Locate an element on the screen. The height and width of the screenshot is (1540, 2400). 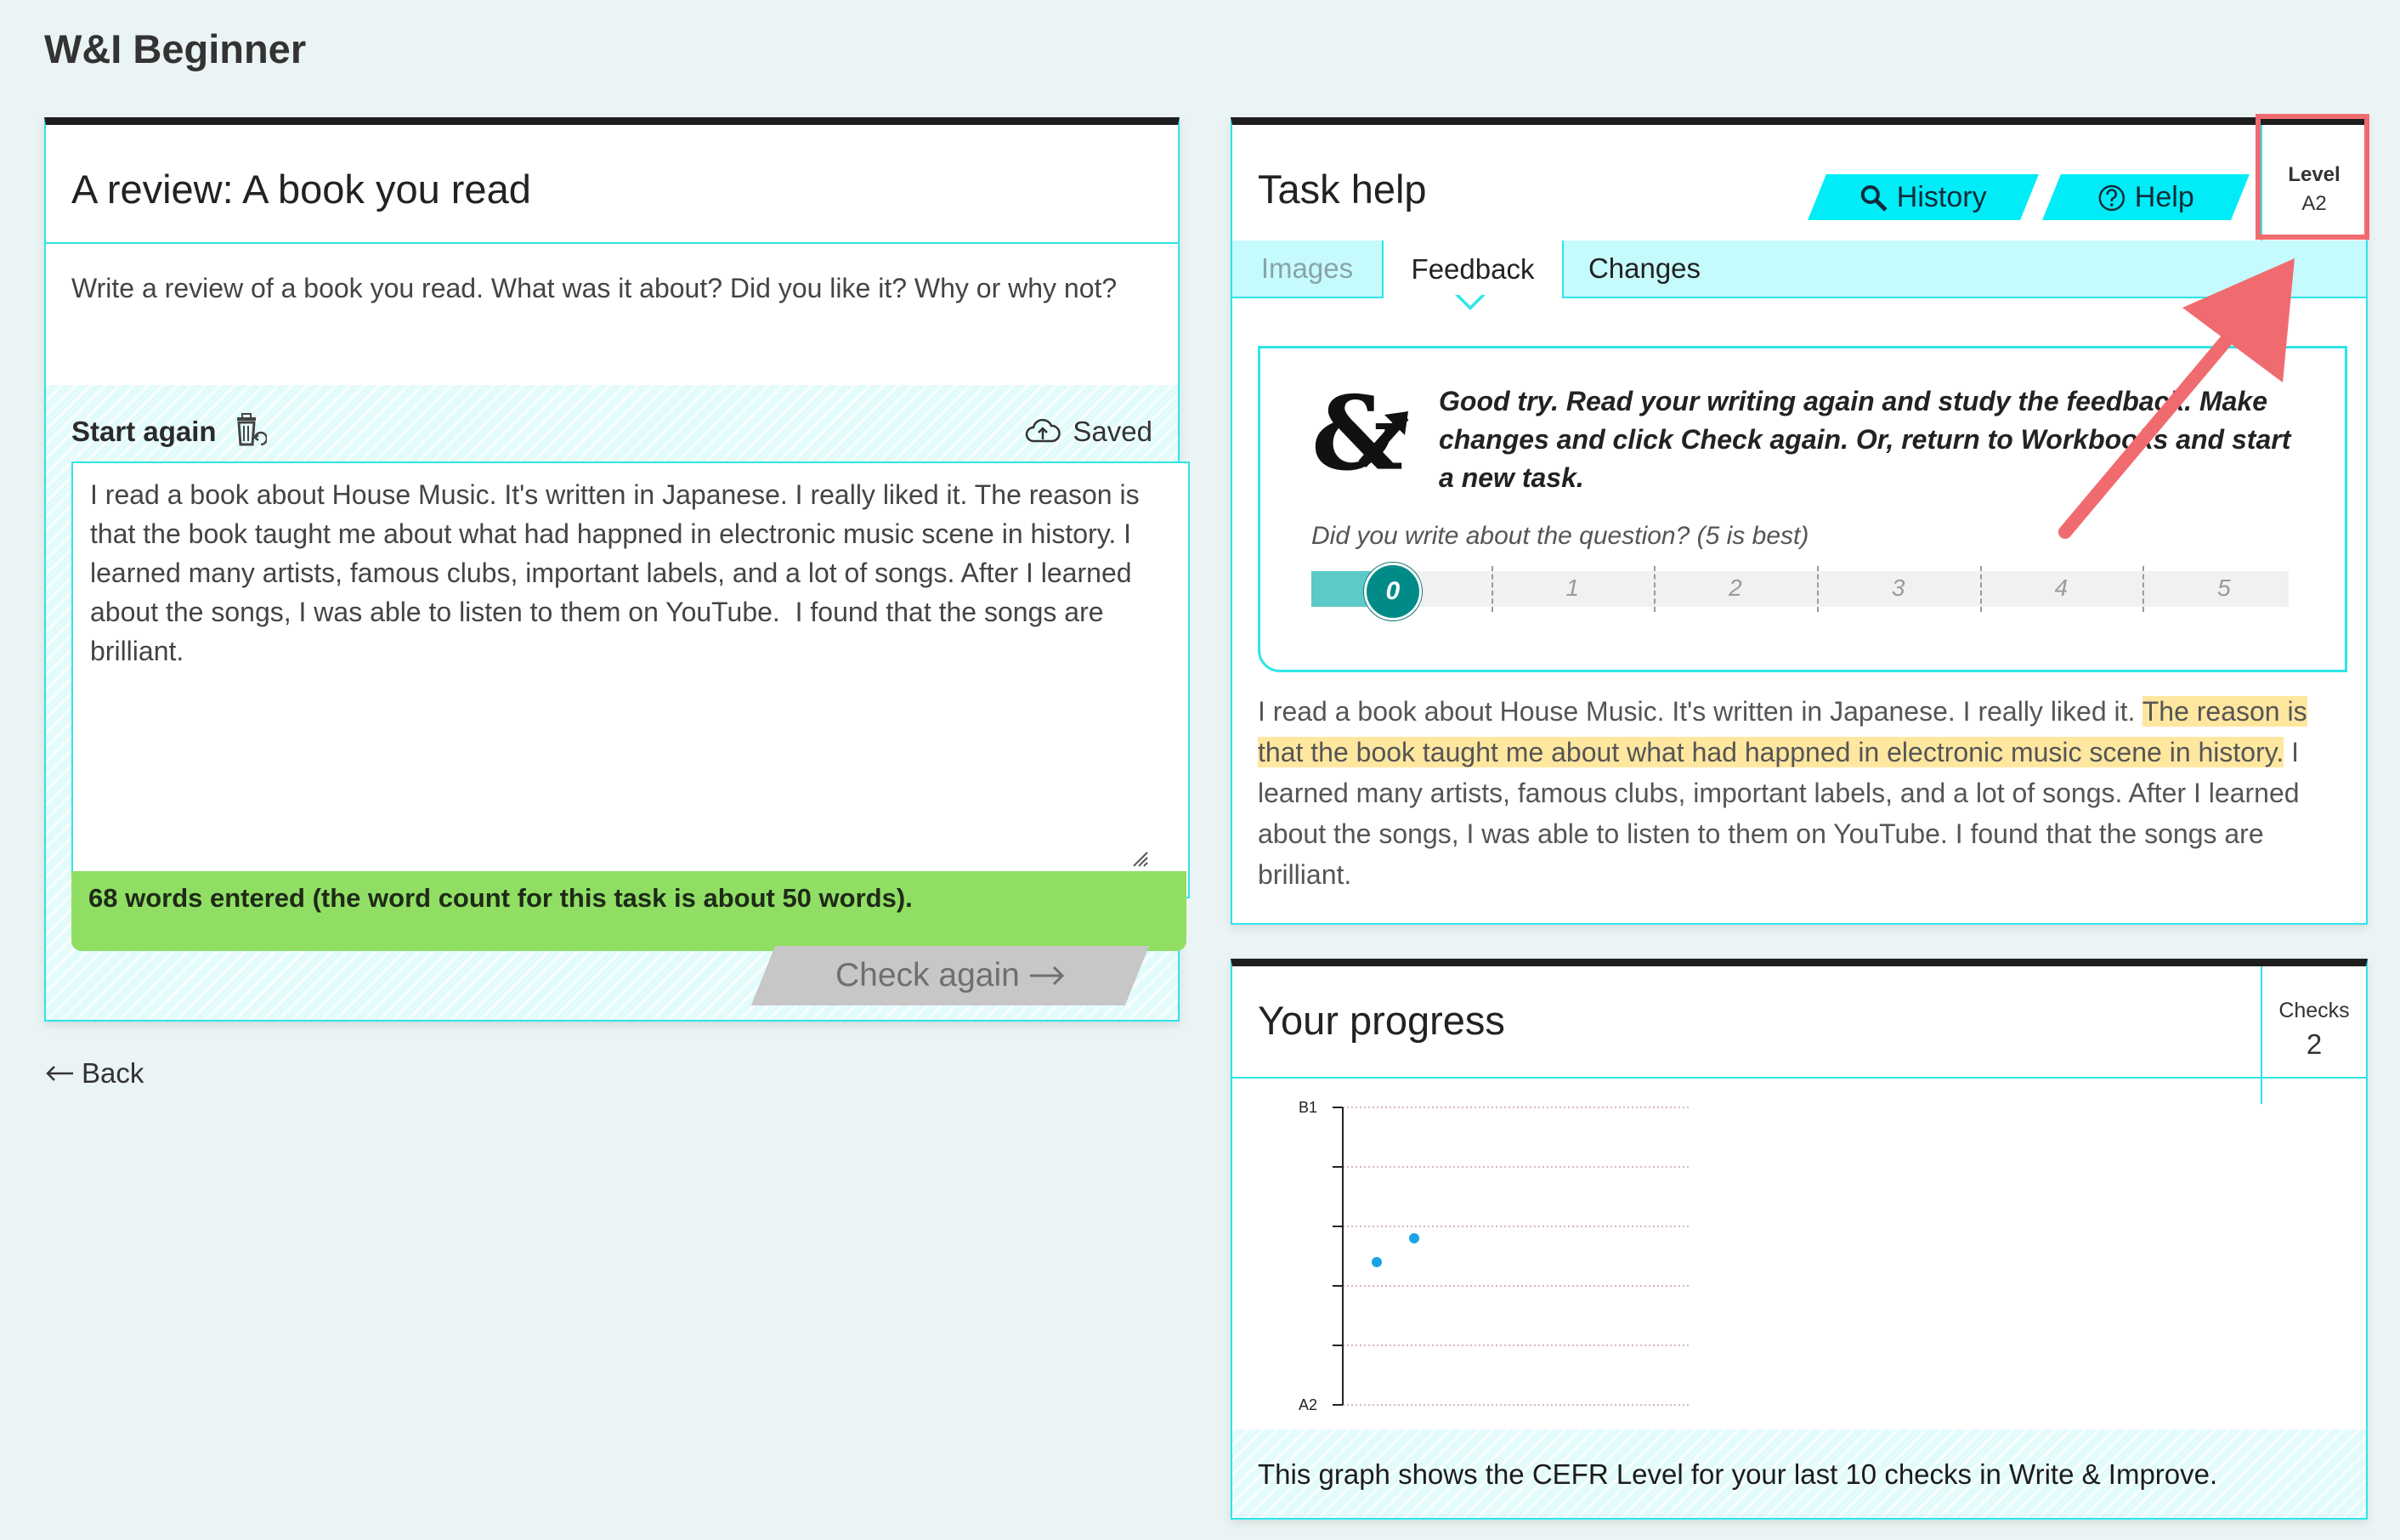
search-icon is located at coordinates (1875, 197).